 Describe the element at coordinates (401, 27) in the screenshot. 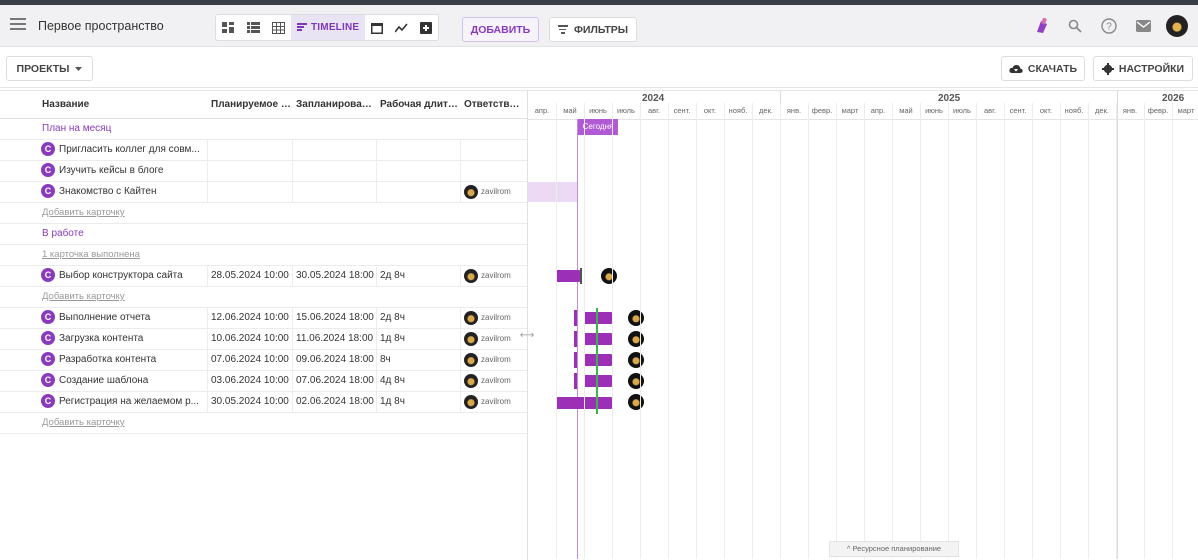

I see `chart-view-button` at that location.